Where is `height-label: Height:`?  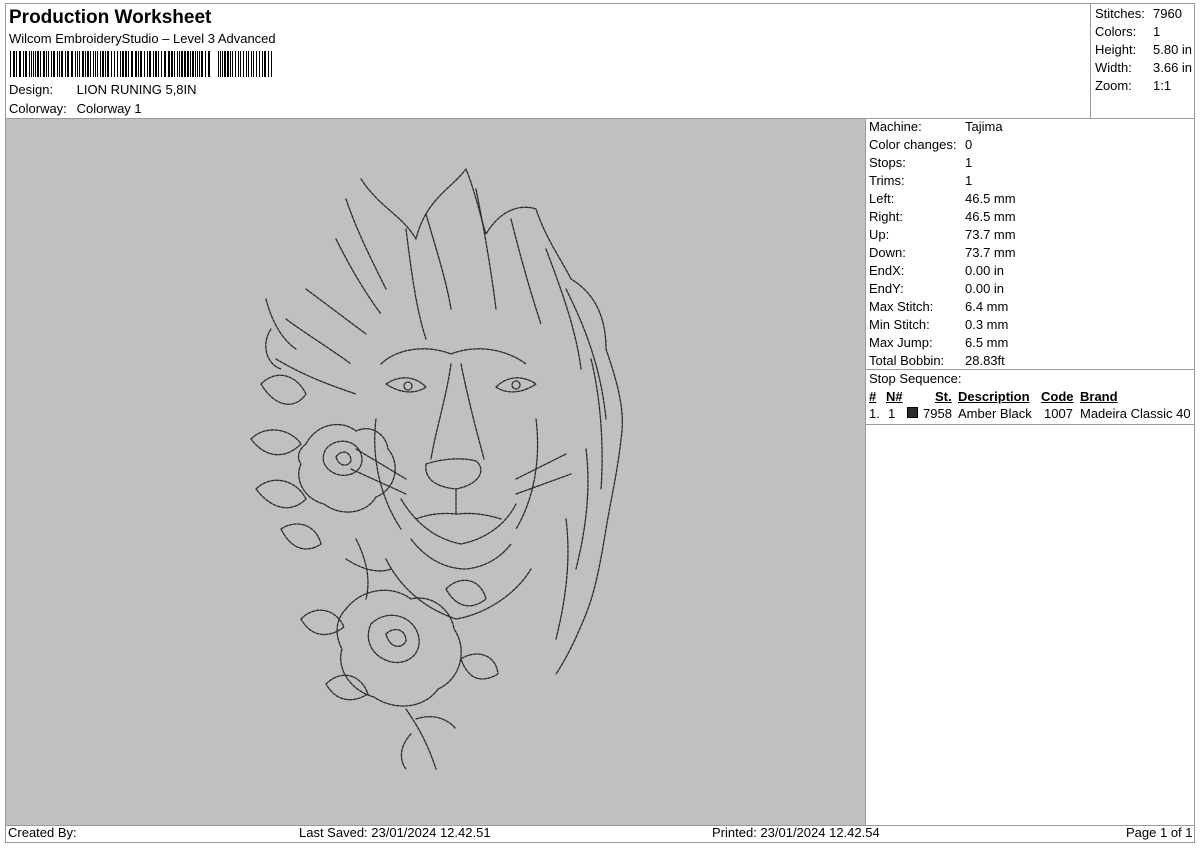
height-label: Height: is located at coordinates (1116, 49).